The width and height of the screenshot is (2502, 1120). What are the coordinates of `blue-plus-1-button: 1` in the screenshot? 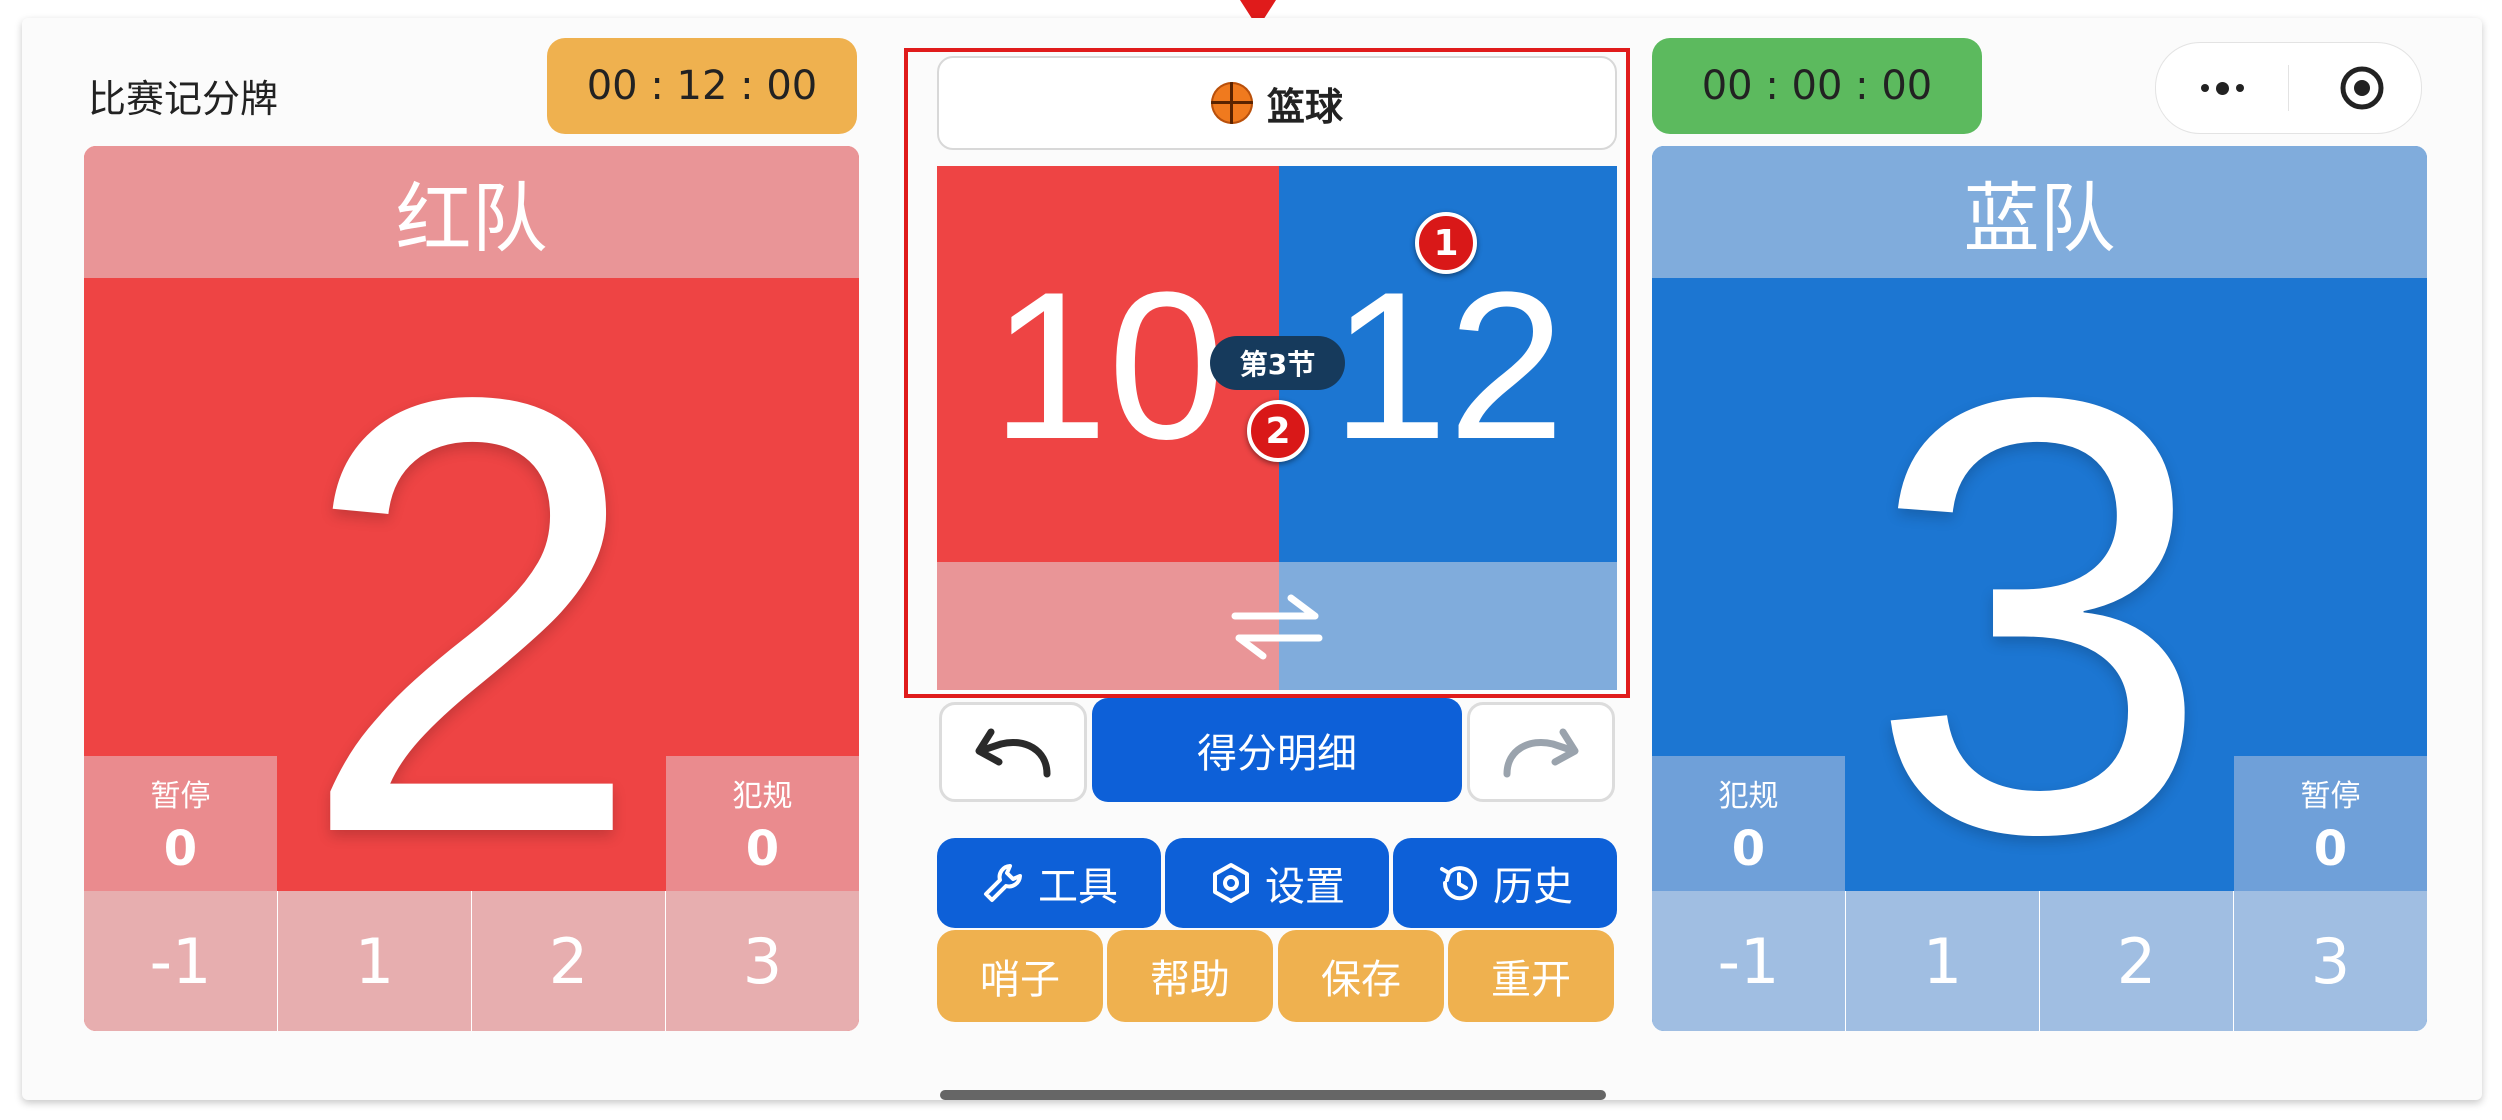 It's located at (1943, 961).